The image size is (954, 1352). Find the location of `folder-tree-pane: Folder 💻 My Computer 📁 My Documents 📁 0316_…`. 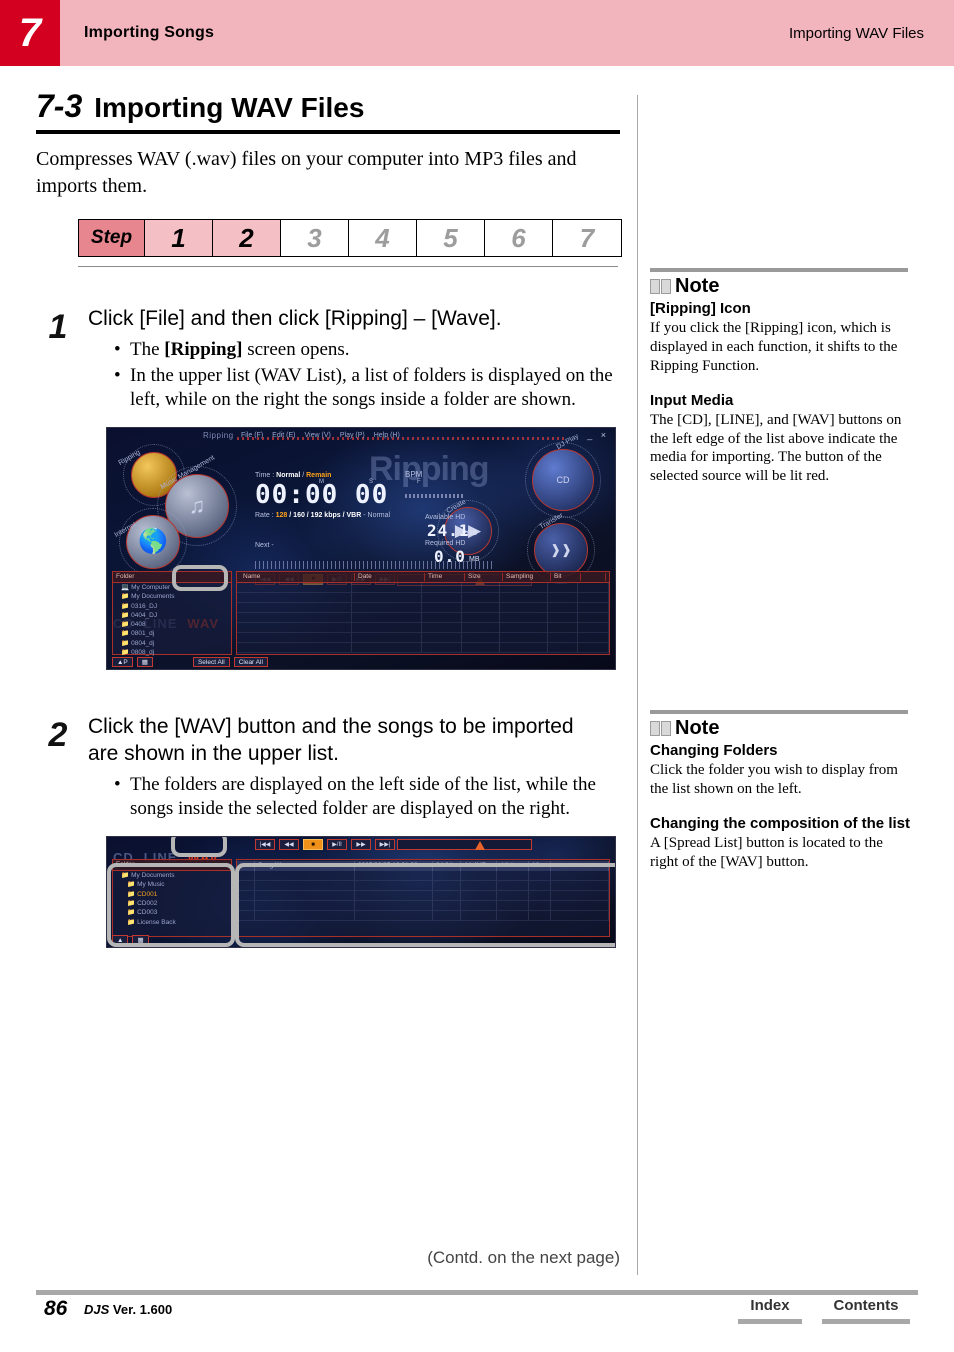

folder-tree-pane: Folder 💻 My Computer 📁 My Documents 📁 0316_… is located at coordinates (172, 613).